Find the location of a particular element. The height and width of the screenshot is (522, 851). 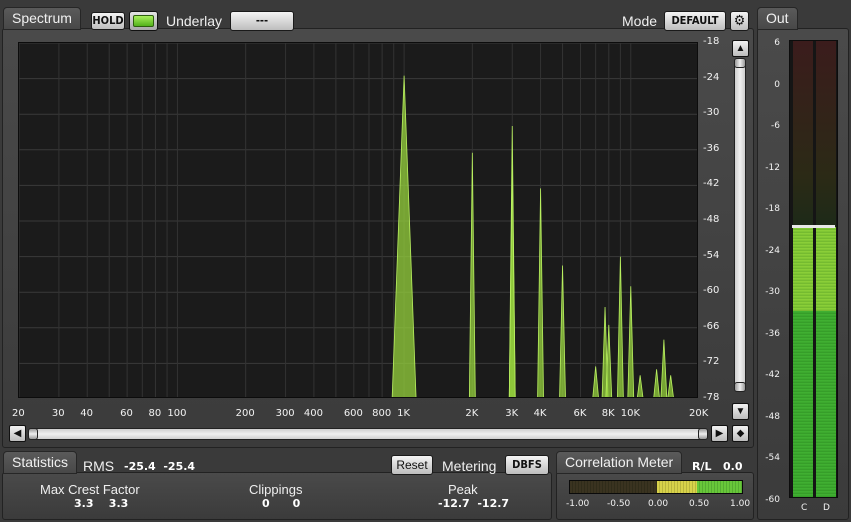

x-tick-label: 30 is located at coordinates (58, 413).